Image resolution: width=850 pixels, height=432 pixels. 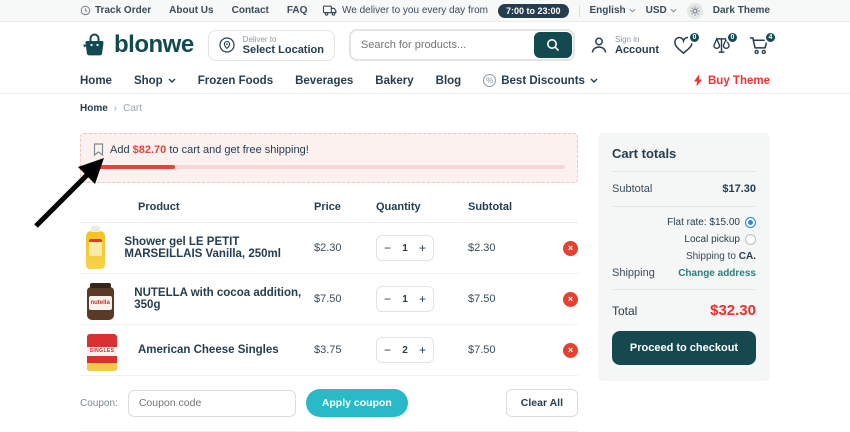 I want to click on shopping-bag-icon, so click(x=93, y=44).